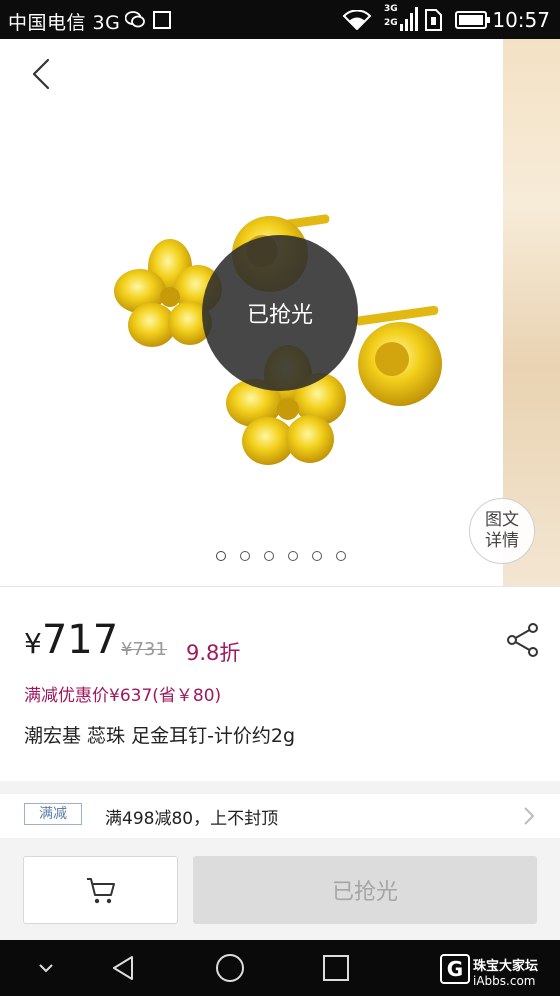 This screenshot has height=996, width=560. Describe the element at coordinates (529, 816) in the screenshot. I see `chevron-right-icon` at that location.